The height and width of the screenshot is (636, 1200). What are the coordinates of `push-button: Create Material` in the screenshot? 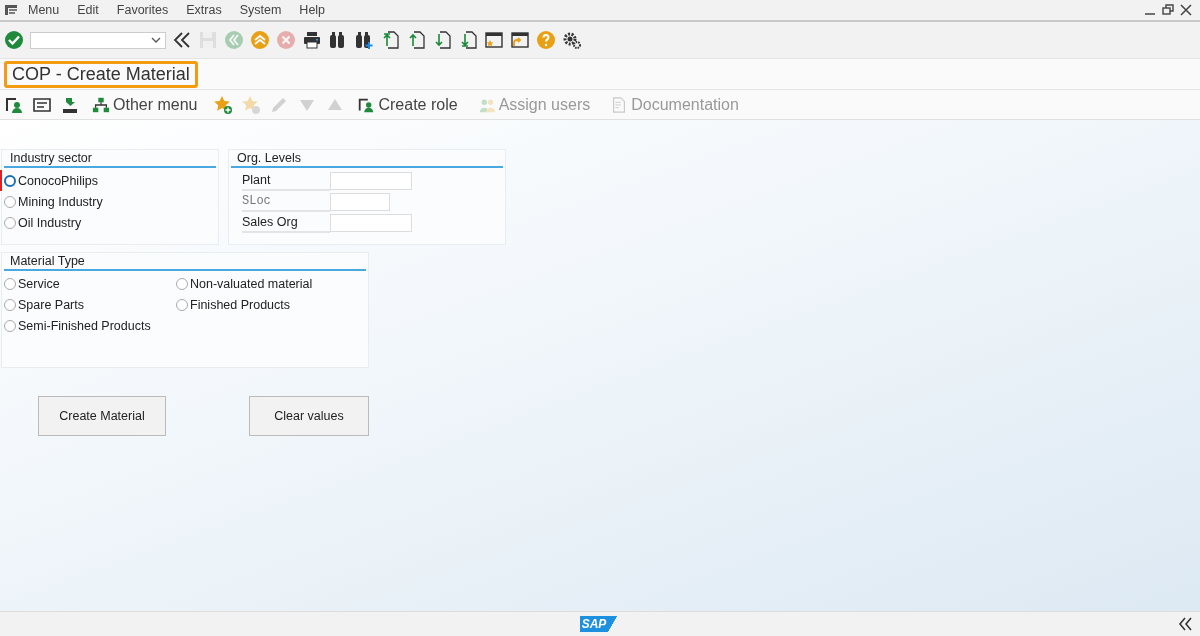 It's located at (102, 416).